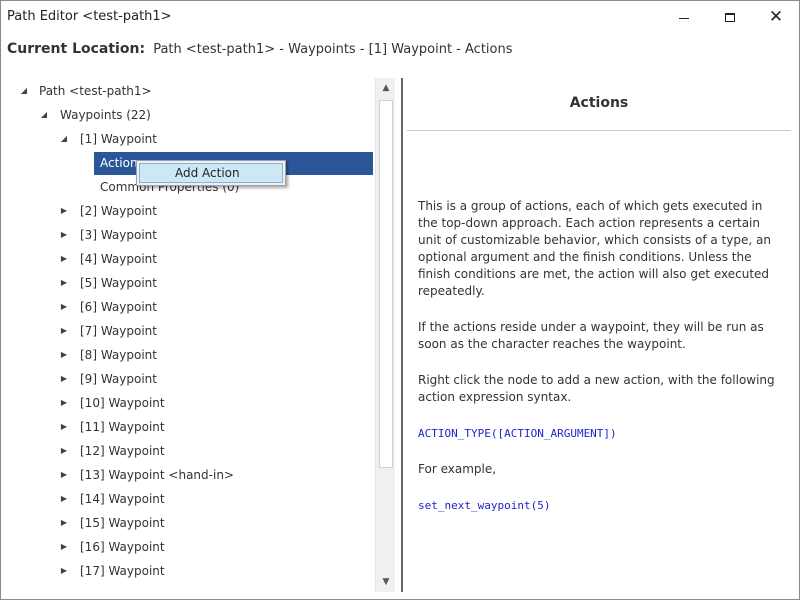  I want to click on tree-node-label: [10] Waypoint, so click(122, 403).